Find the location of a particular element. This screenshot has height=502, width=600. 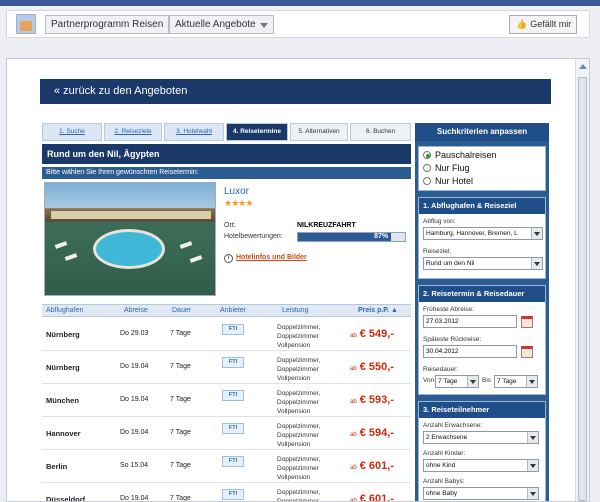

hotel-name: Luxor is located at coordinates (236, 191).